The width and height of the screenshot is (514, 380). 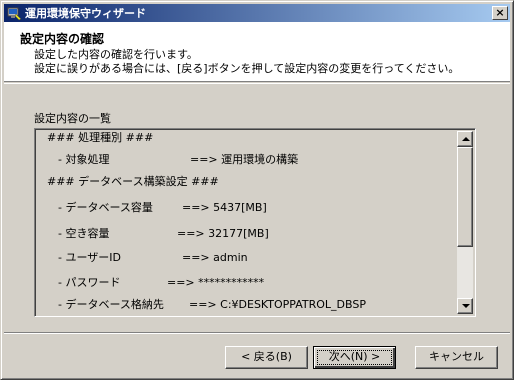 I want to click on vertical-scrollbar, so click(x=465, y=222).